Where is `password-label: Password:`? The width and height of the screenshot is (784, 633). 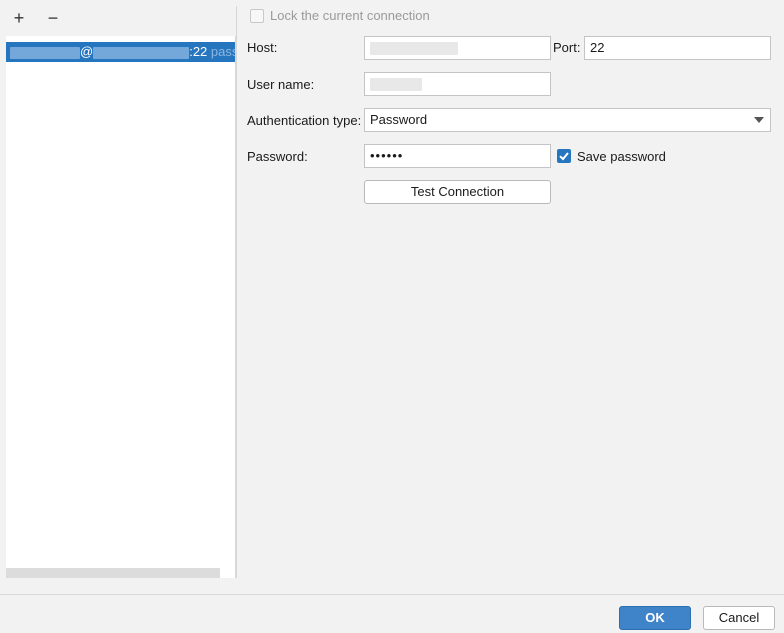 password-label: Password: is located at coordinates (277, 156).